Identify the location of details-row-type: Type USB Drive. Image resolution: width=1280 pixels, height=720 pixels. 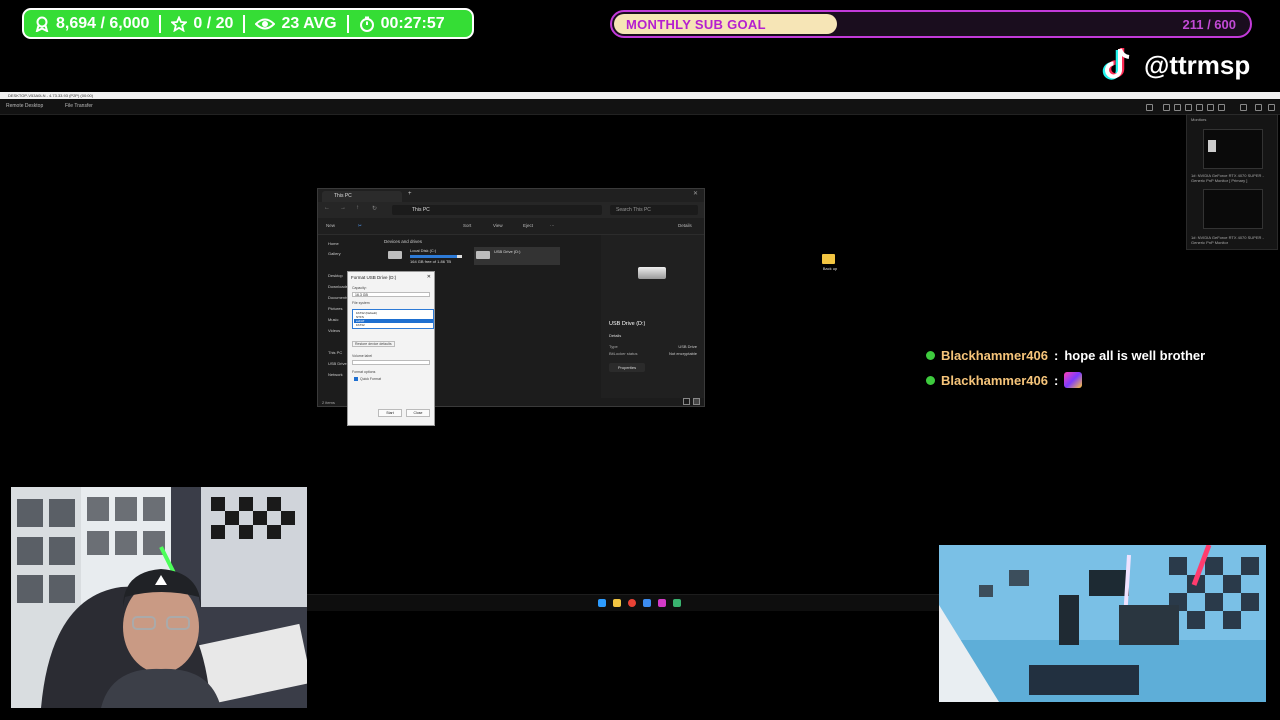
(653, 346).